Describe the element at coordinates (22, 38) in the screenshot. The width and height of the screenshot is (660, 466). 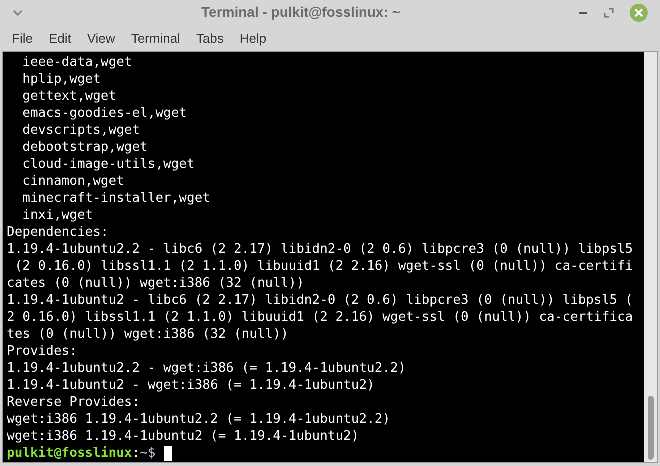
I see `menu-item: File` at that location.